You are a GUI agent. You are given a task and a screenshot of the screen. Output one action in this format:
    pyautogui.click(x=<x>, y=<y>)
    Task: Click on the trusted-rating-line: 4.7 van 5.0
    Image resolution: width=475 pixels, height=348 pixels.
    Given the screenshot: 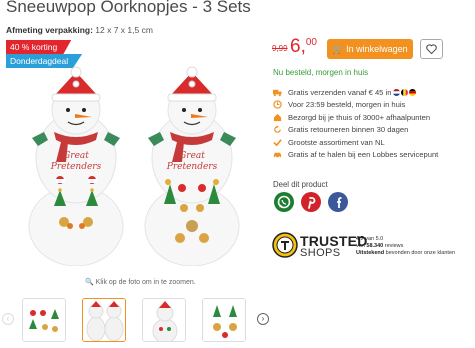 What is the action you would take?
    pyautogui.click(x=405, y=239)
    